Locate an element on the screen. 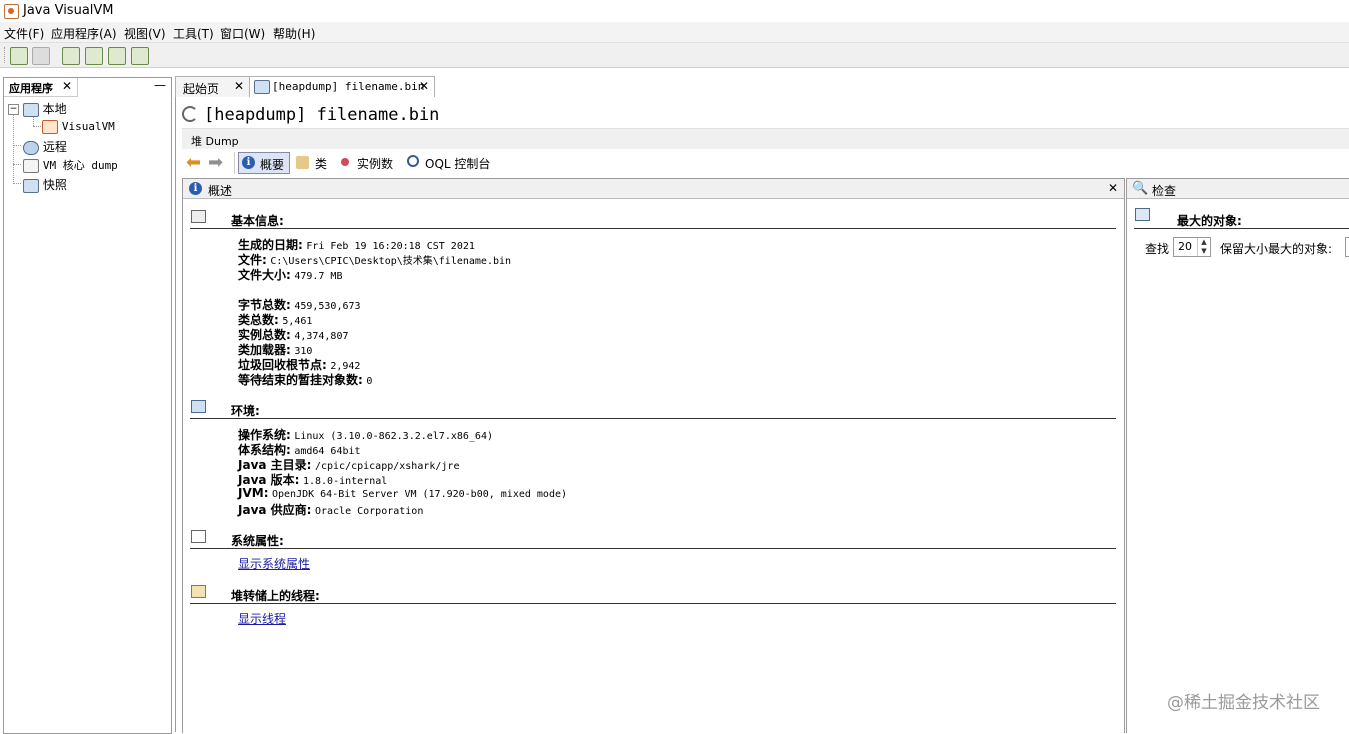 The width and height of the screenshot is (1349, 734). inspect-header: 🔍 检查 is located at coordinates (1238, 189).